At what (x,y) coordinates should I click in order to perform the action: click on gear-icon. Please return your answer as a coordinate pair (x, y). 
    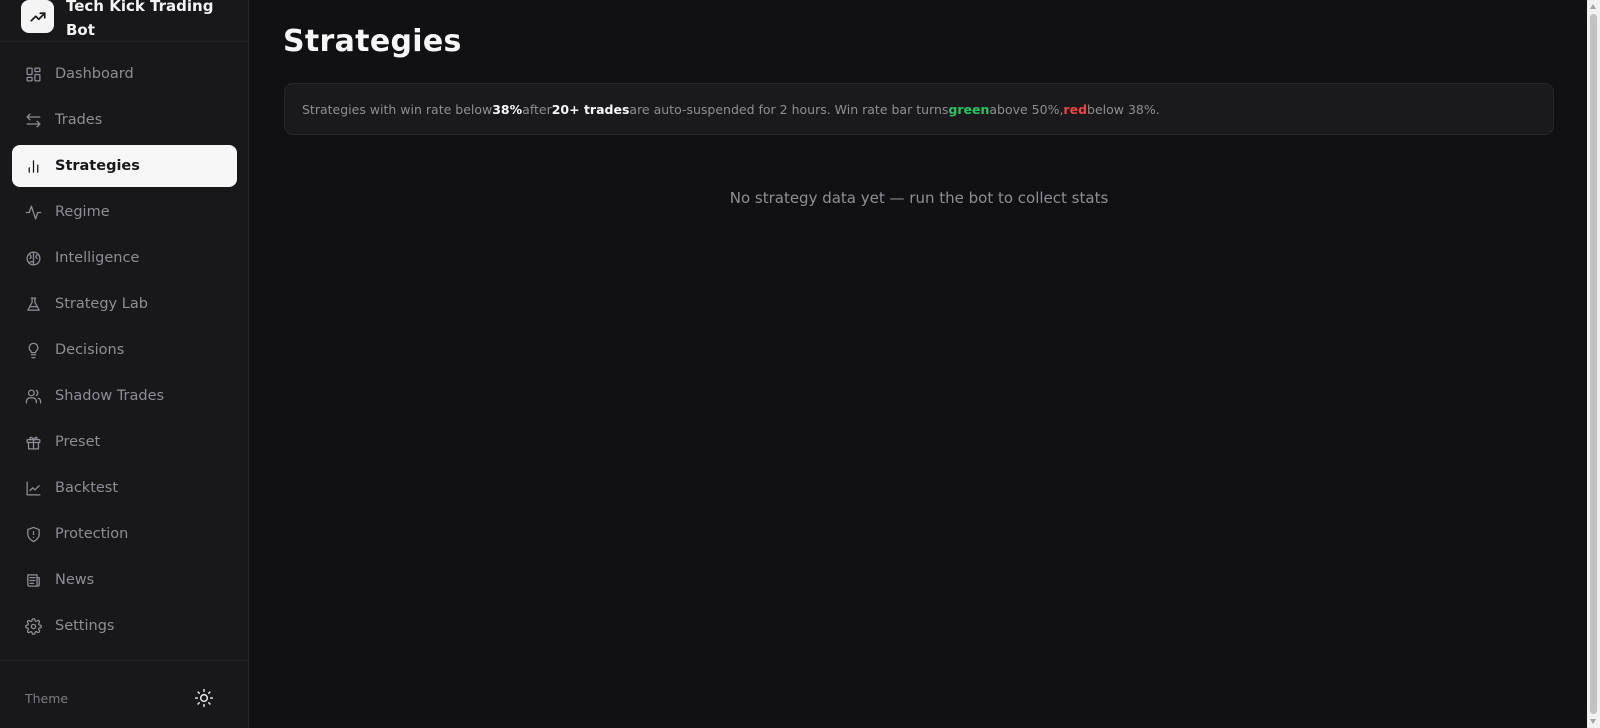
    Looking at the image, I should click on (33, 626).